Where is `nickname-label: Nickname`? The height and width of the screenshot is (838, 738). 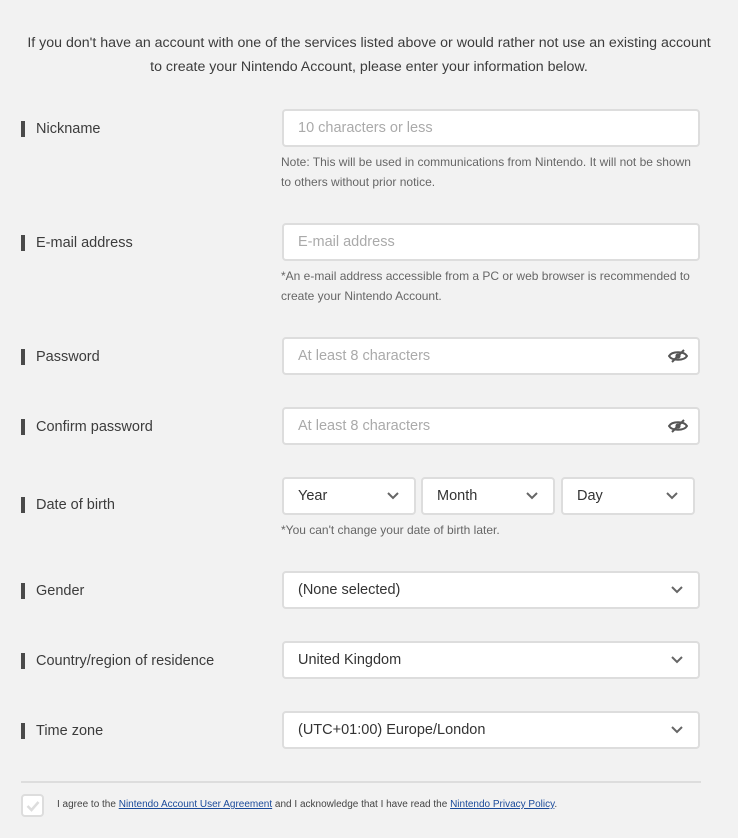
nickname-label: Nickname is located at coordinates (60, 129).